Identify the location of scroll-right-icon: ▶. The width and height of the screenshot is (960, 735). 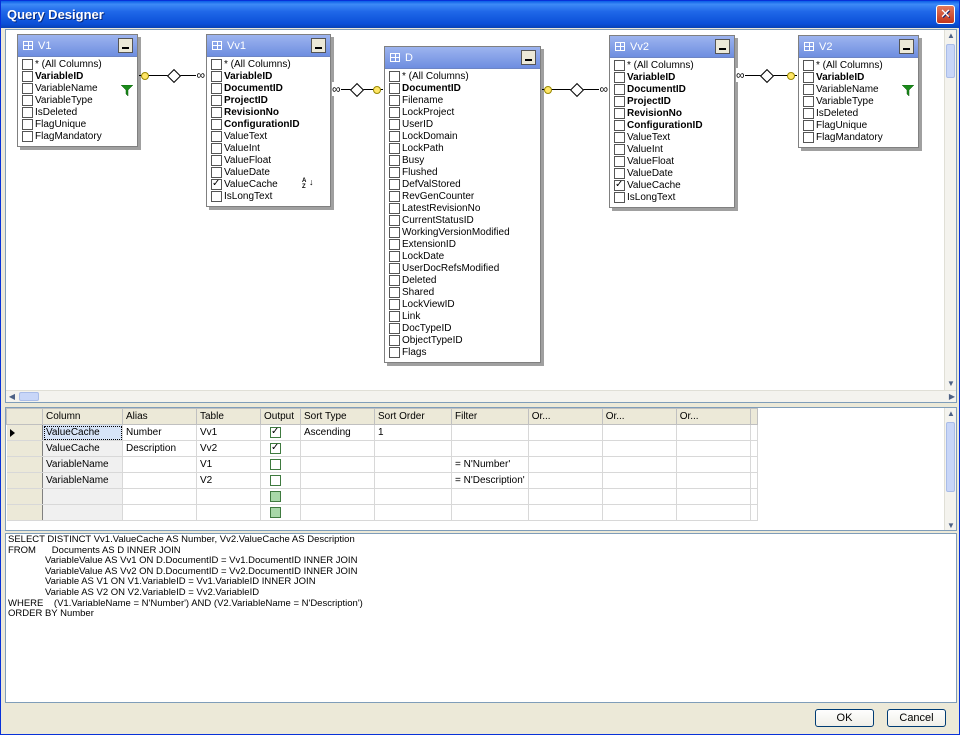
(951, 396).